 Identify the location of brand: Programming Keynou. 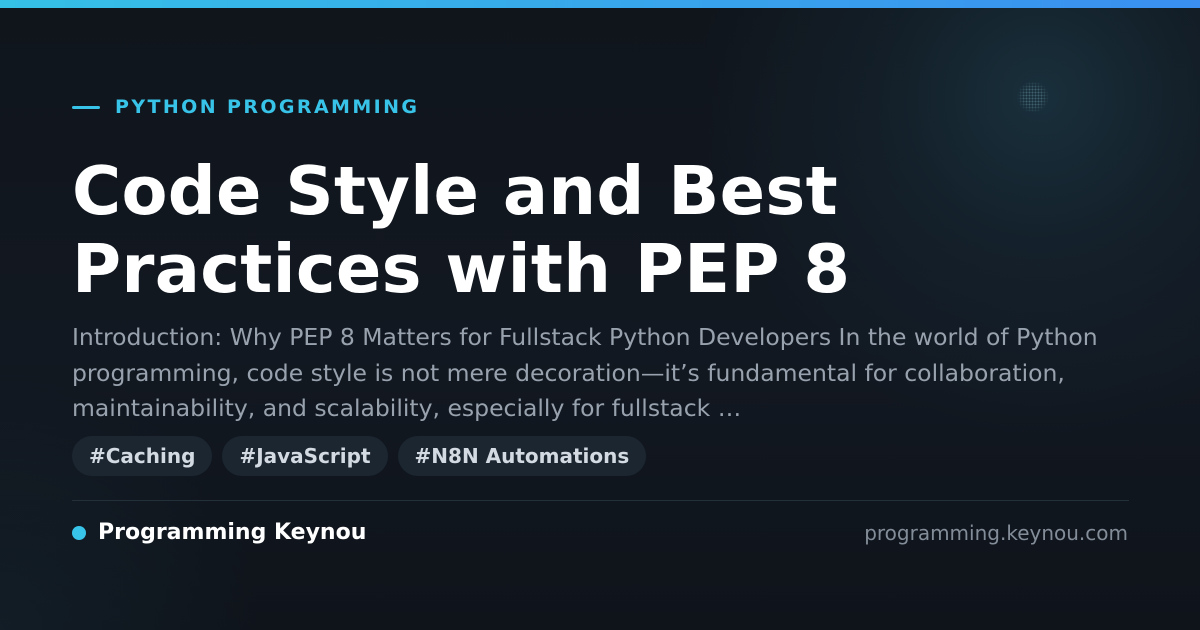
(219, 533).